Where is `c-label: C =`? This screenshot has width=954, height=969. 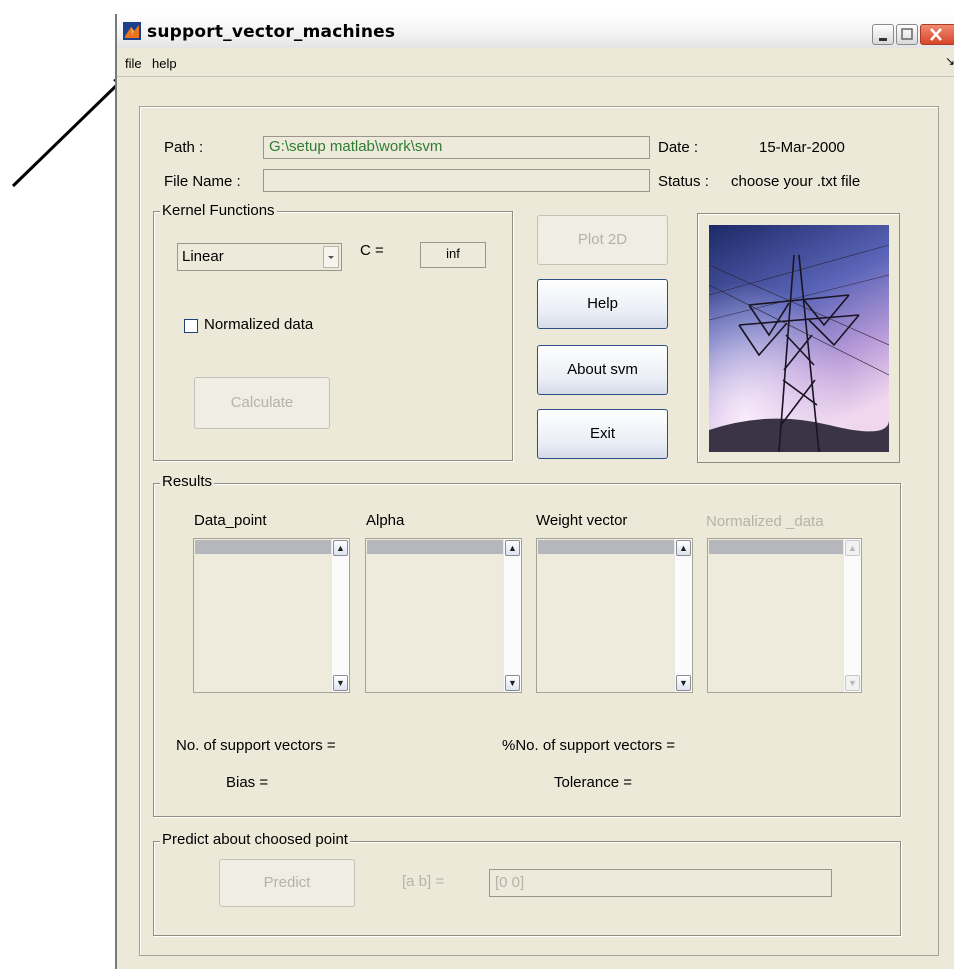 c-label: C = is located at coordinates (372, 250).